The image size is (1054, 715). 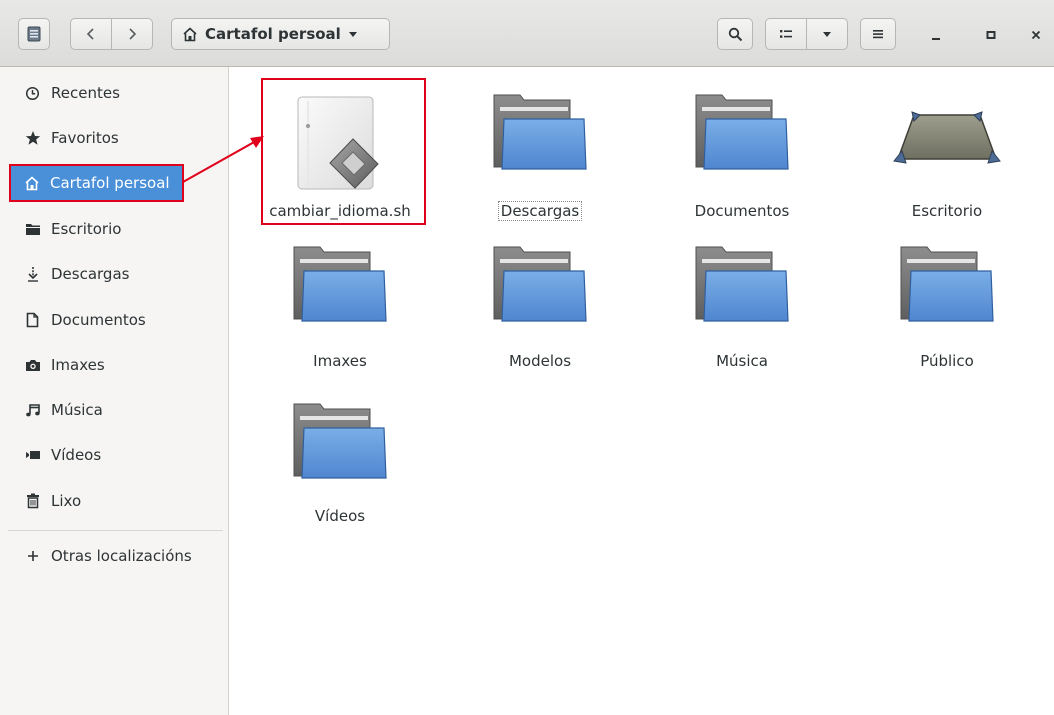 I want to click on hamburger-icon, so click(x=878, y=34).